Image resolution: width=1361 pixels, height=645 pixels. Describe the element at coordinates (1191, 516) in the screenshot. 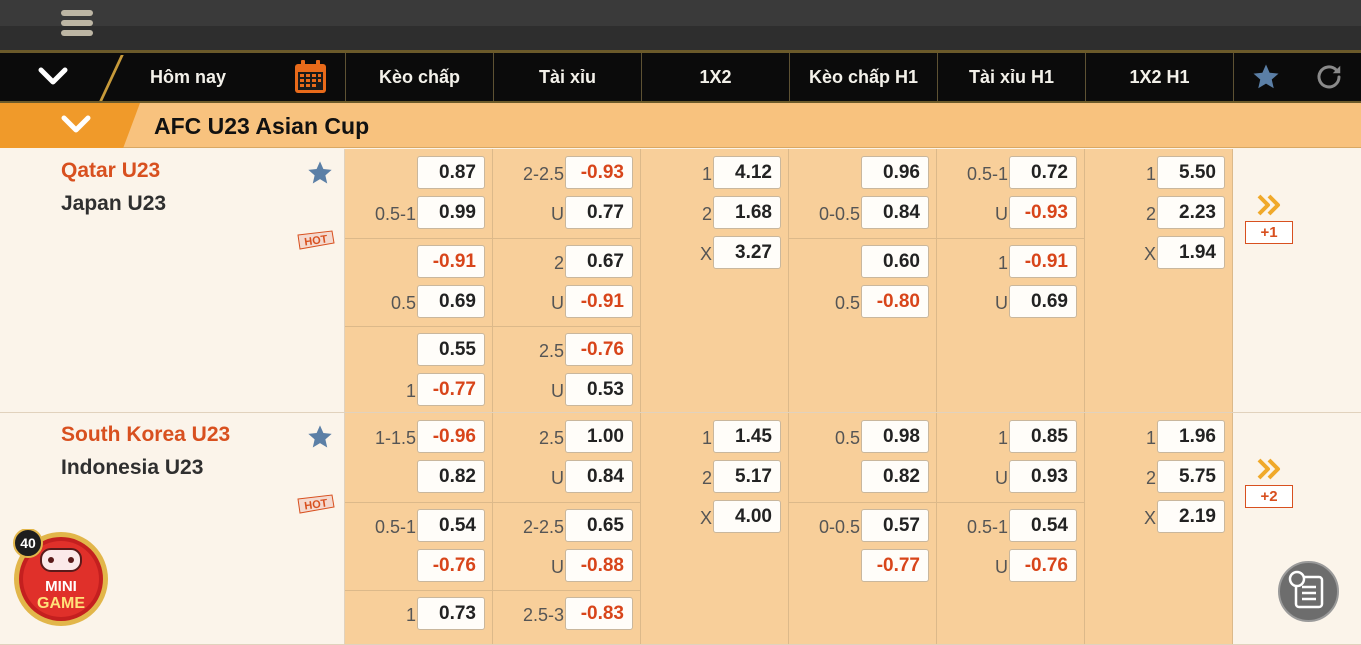

I see `odds-button: 2.19` at that location.